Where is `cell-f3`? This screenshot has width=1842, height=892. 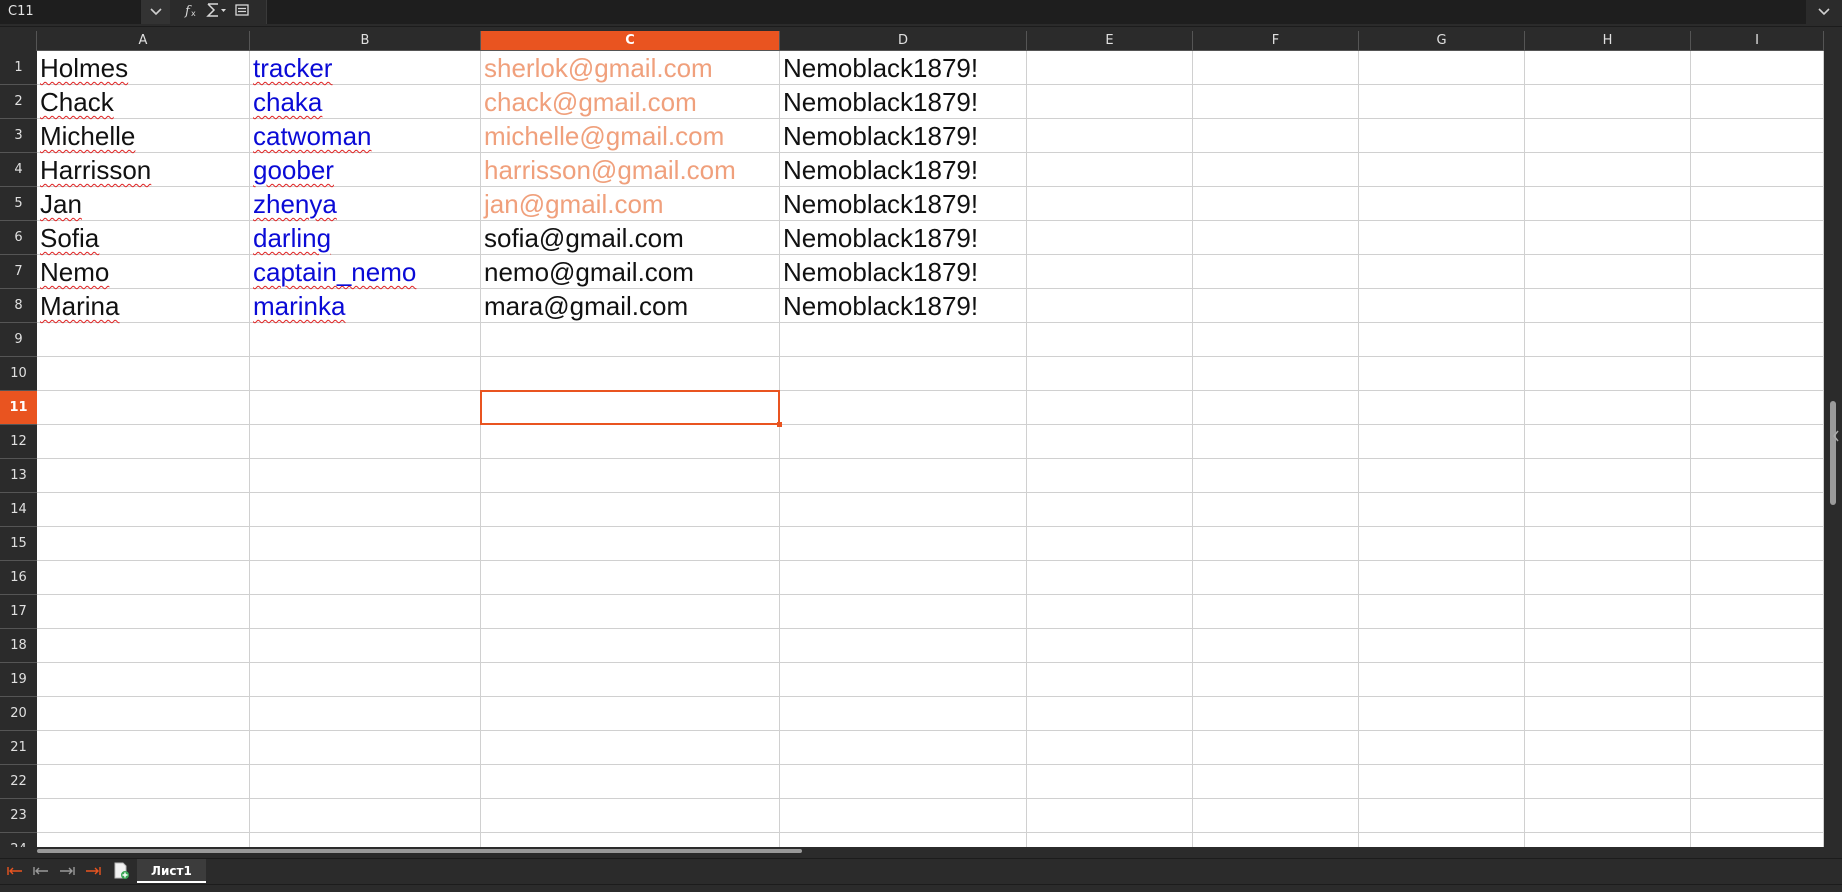
cell-f3 is located at coordinates (1276, 136).